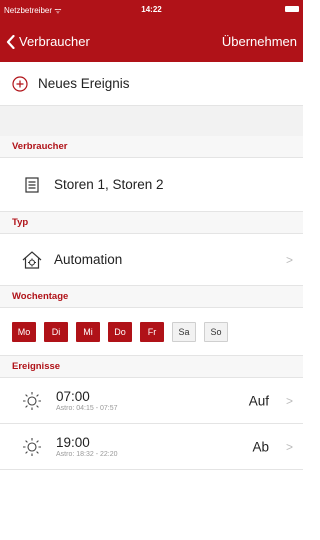 Image resolution: width=320 pixels, height=540 pixels. Describe the element at coordinates (87, 454) in the screenshot. I see `event-astro: Astro: 18:32 - 22:20` at that location.